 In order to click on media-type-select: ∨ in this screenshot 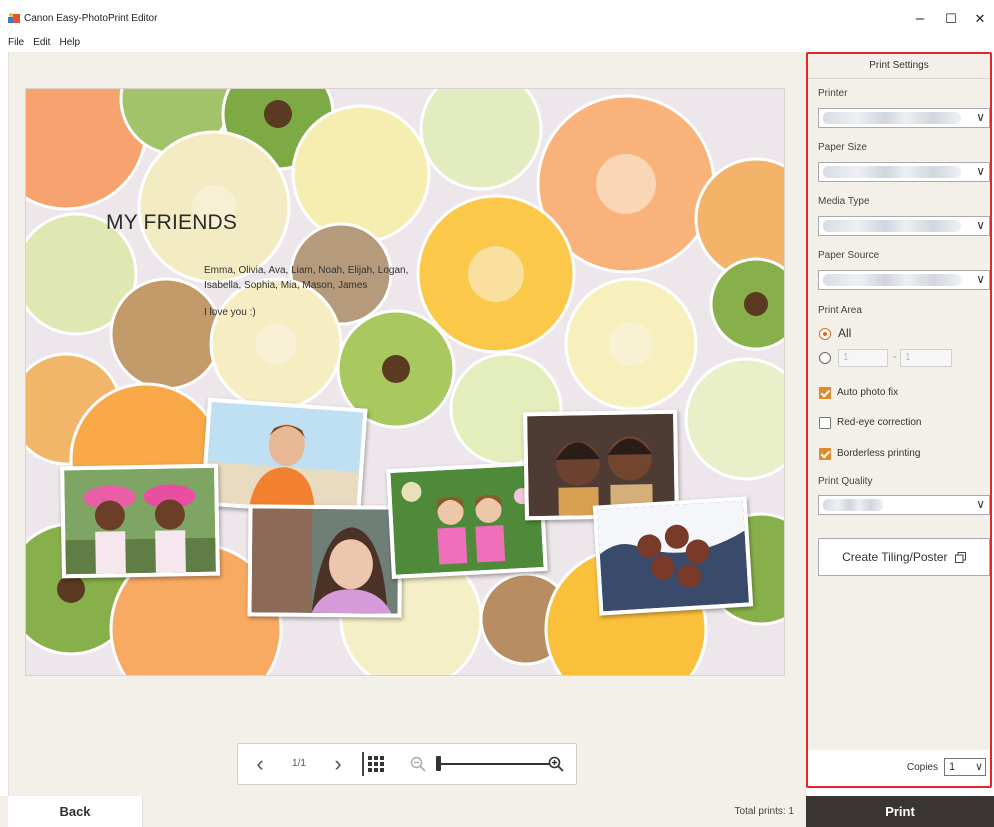, I will do `click(904, 226)`.